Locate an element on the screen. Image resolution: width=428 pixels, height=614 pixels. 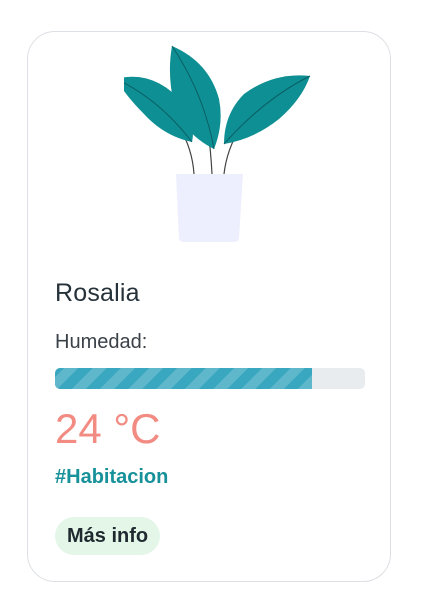
temperature-value: 24 °C is located at coordinates (108, 428).